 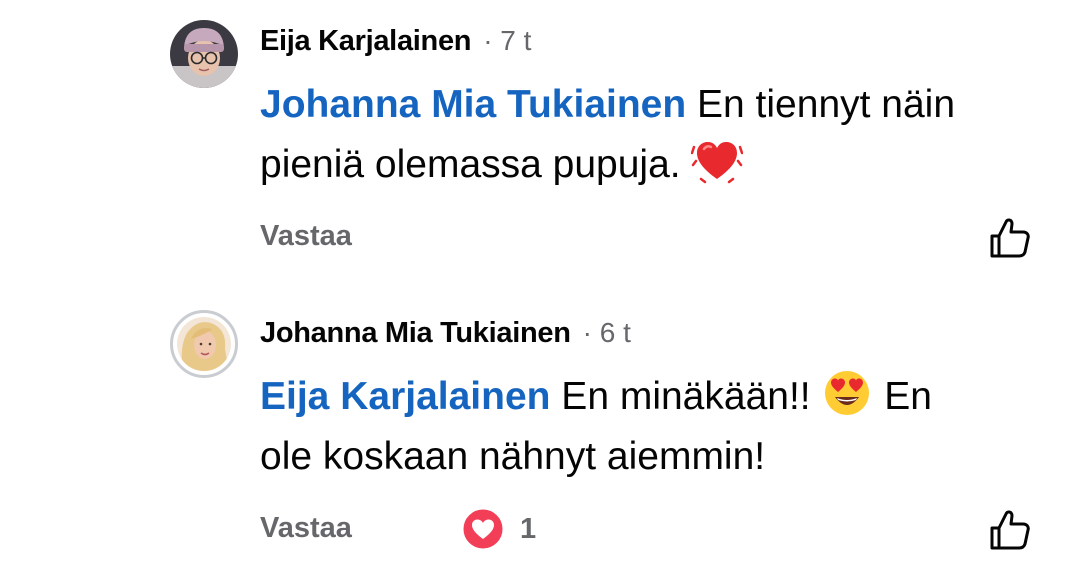 I want to click on comment-text: pieniä olemassa pupuja., so click(x=476, y=164).